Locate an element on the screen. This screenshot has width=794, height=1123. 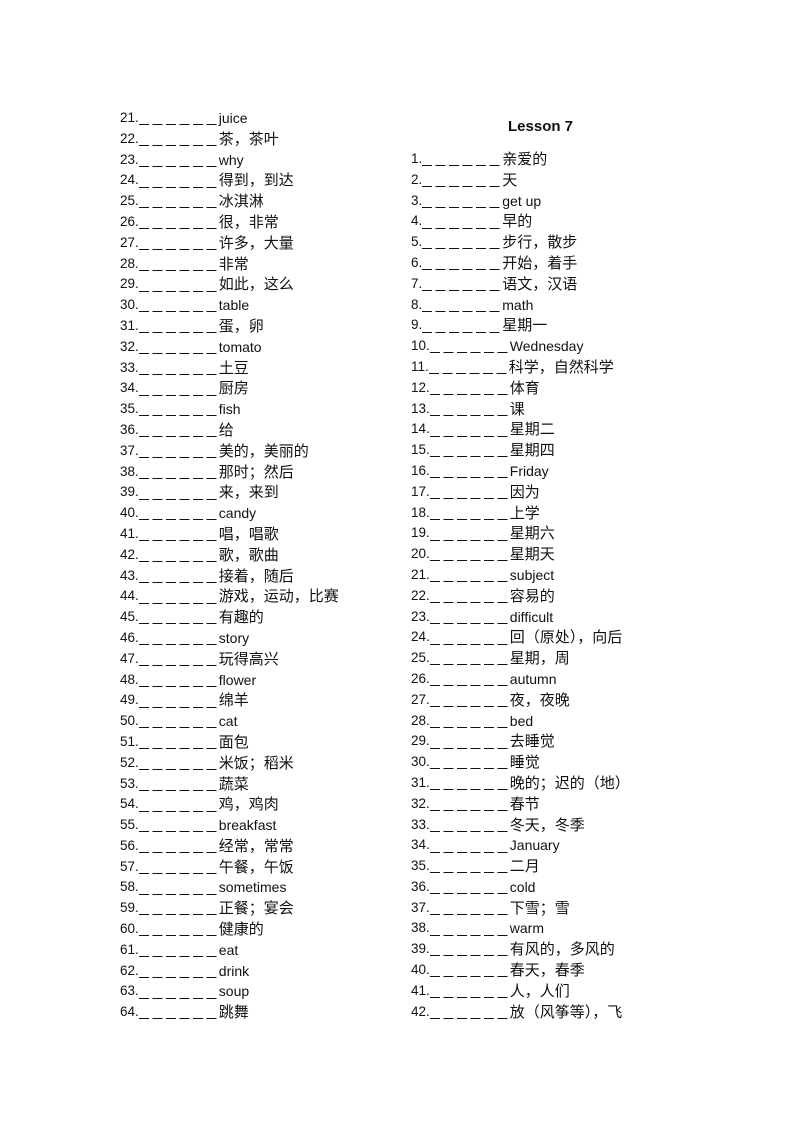
item-number: 19. is located at coordinates (420, 533).